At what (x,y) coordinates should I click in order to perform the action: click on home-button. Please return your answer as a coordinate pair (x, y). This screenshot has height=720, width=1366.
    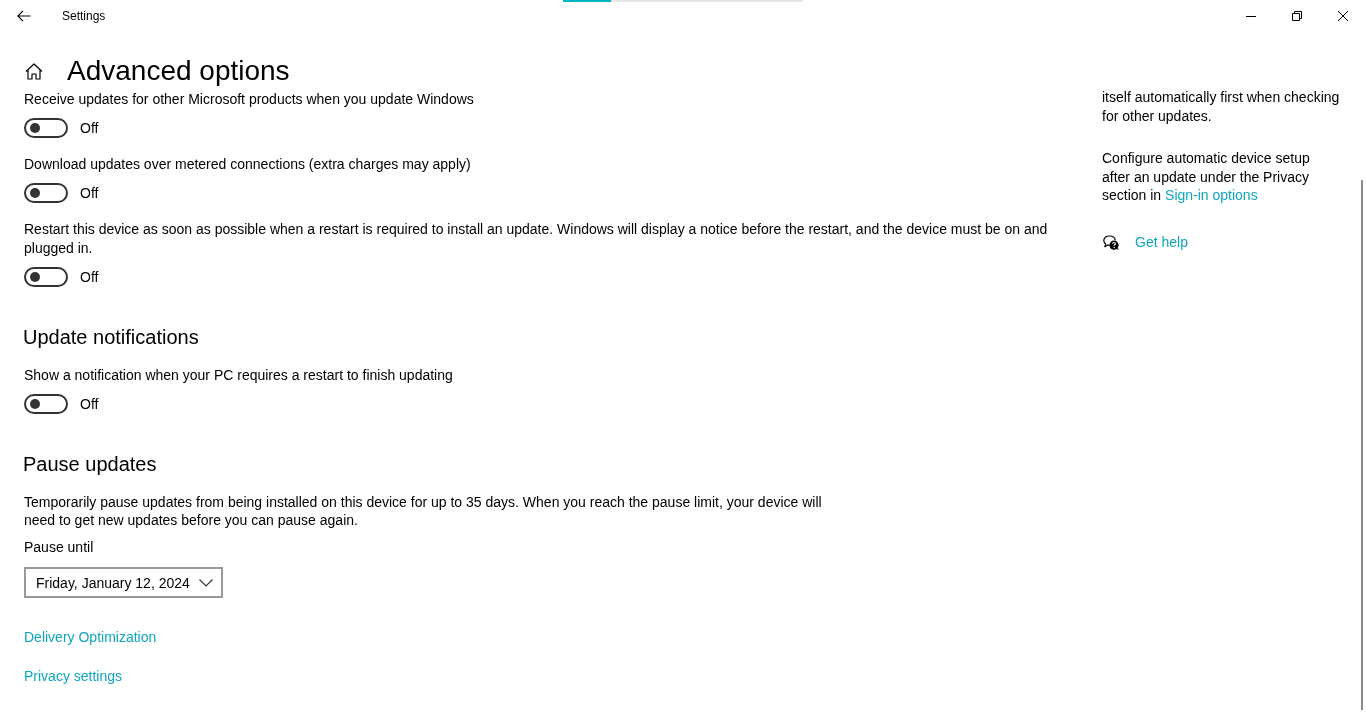
    Looking at the image, I should click on (34, 71).